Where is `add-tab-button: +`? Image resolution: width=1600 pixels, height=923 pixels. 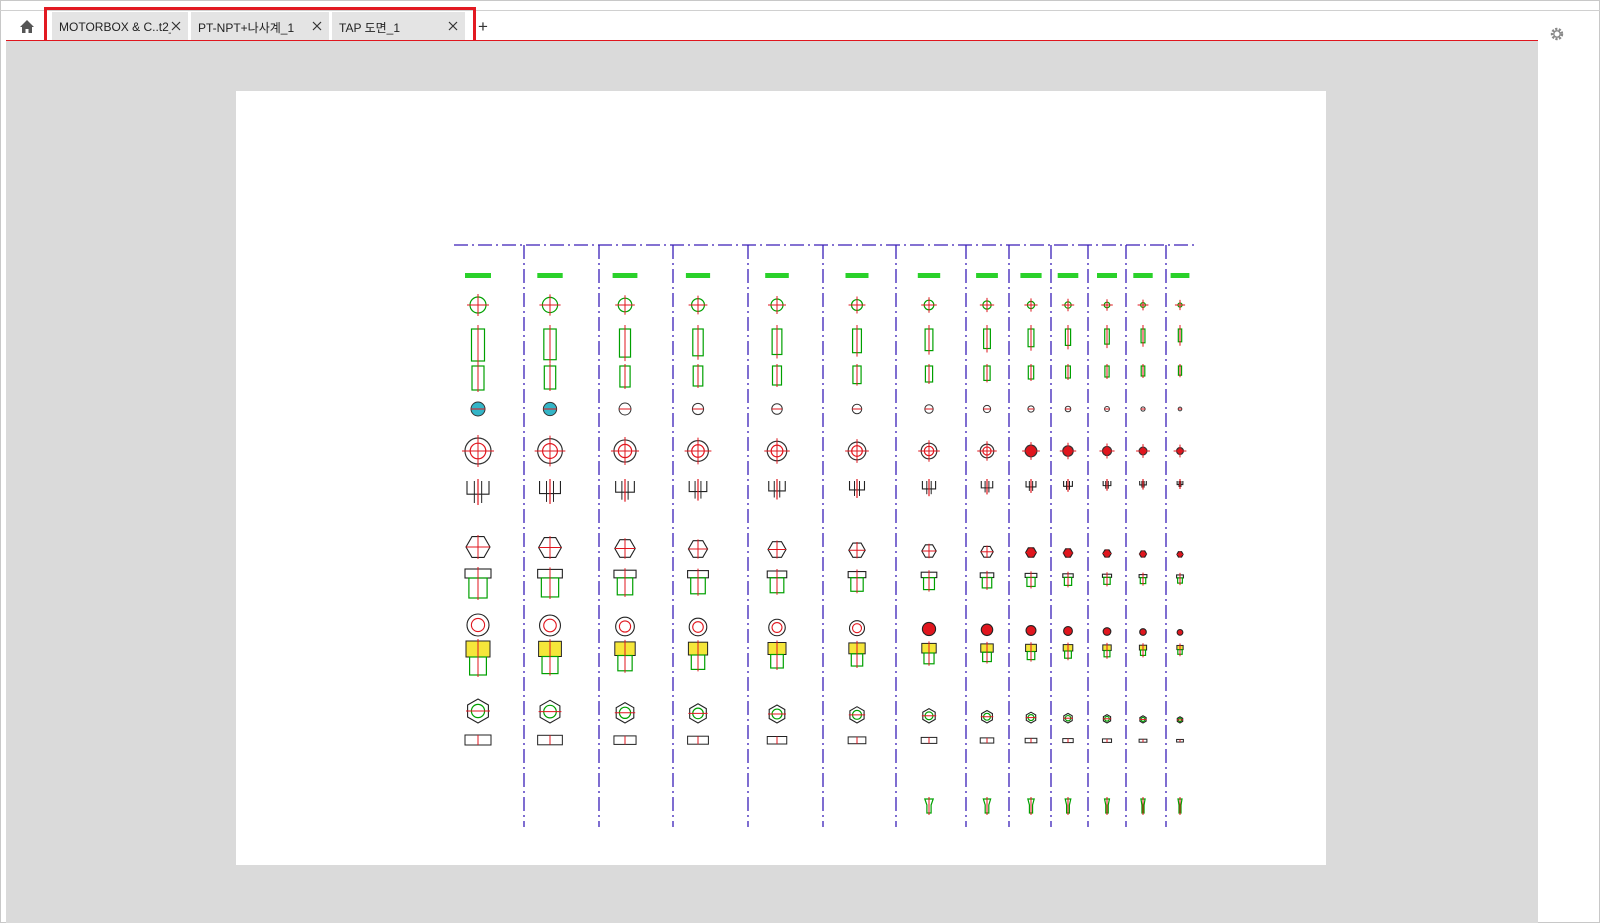 add-tab-button: + is located at coordinates (483, 27).